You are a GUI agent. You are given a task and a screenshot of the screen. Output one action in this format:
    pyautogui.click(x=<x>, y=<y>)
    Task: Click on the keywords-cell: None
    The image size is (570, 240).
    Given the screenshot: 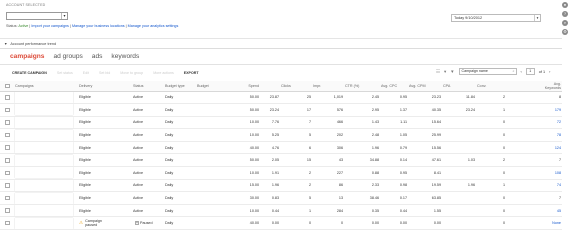 What is the action you would take?
    pyautogui.click(x=547, y=223)
    